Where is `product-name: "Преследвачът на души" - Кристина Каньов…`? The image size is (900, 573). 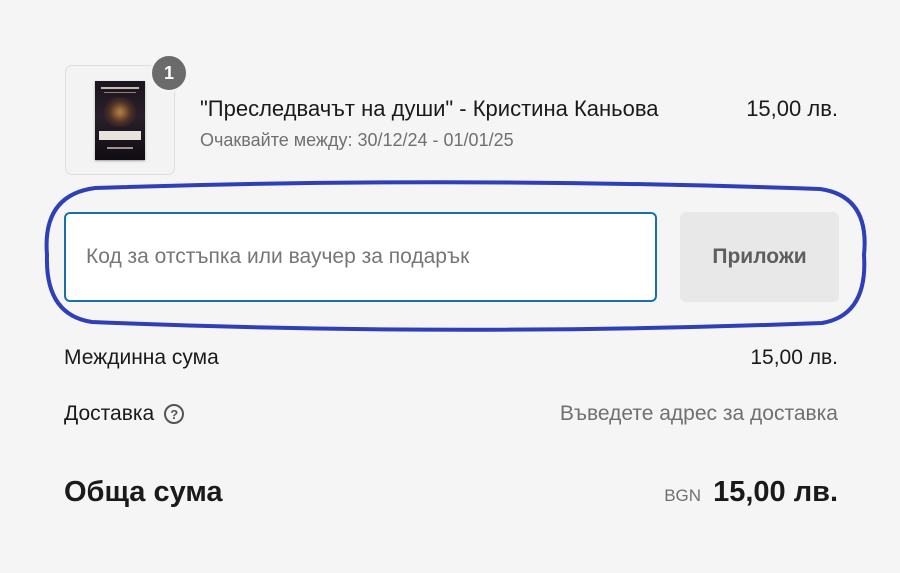
product-name: "Преследвачът на души" - Кристина Каньов… is located at coordinates (429, 108).